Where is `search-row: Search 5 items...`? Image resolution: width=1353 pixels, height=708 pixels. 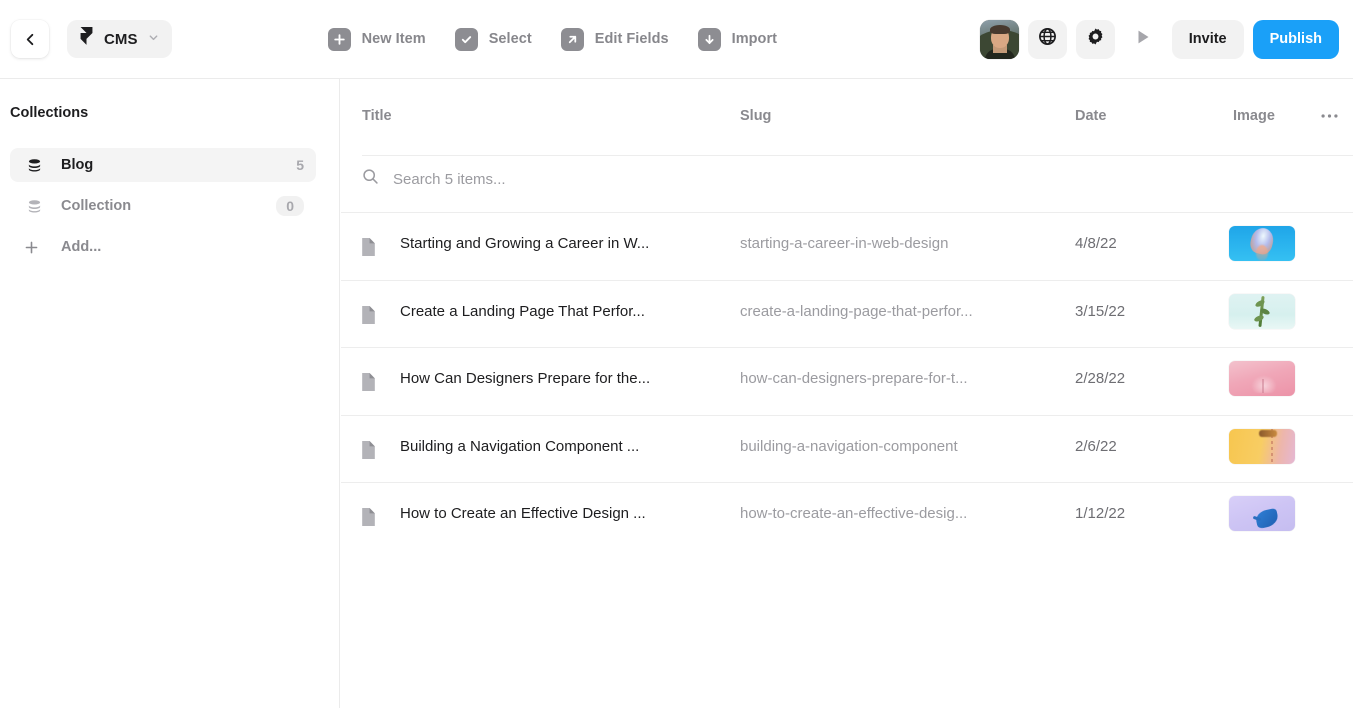 search-row: Search 5 items... is located at coordinates (847, 183).